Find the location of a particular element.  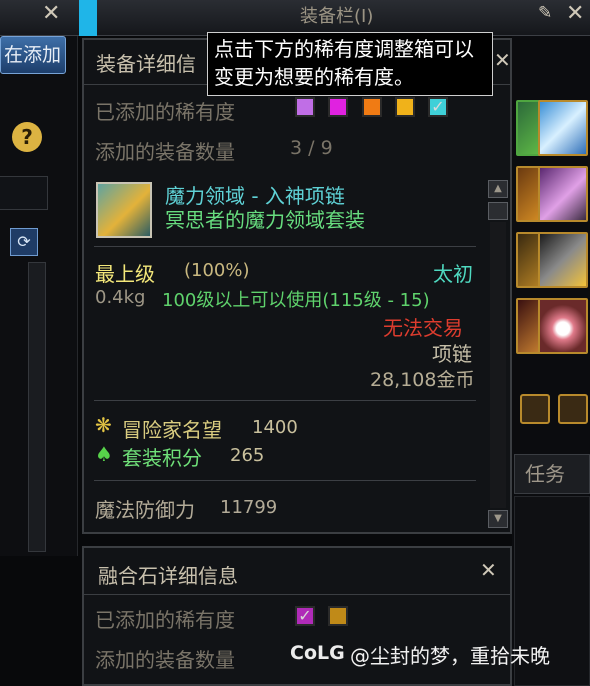

count-value: 3 / 9 is located at coordinates (311, 148).